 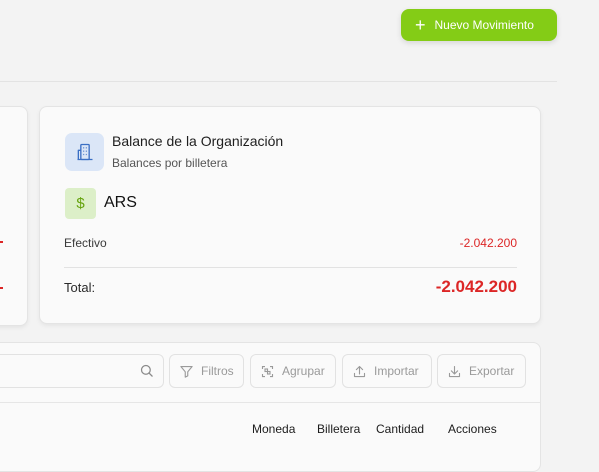 What do you see at coordinates (198, 141) in the screenshot?
I see `card-title: Balance de la Organización` at bounding box center [198, 141].